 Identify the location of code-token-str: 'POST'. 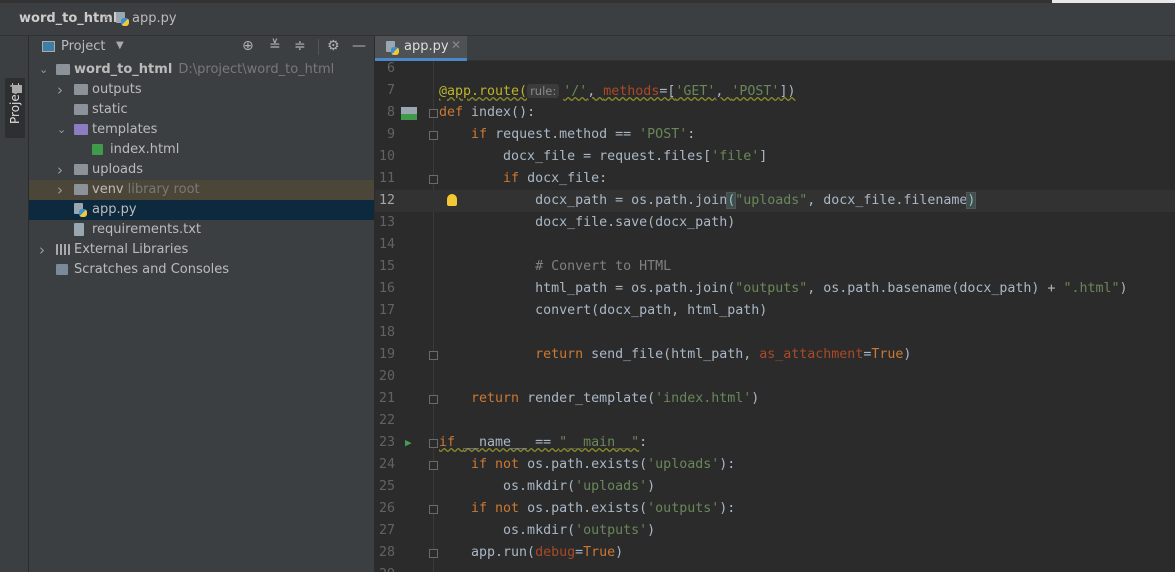
(663, 134).